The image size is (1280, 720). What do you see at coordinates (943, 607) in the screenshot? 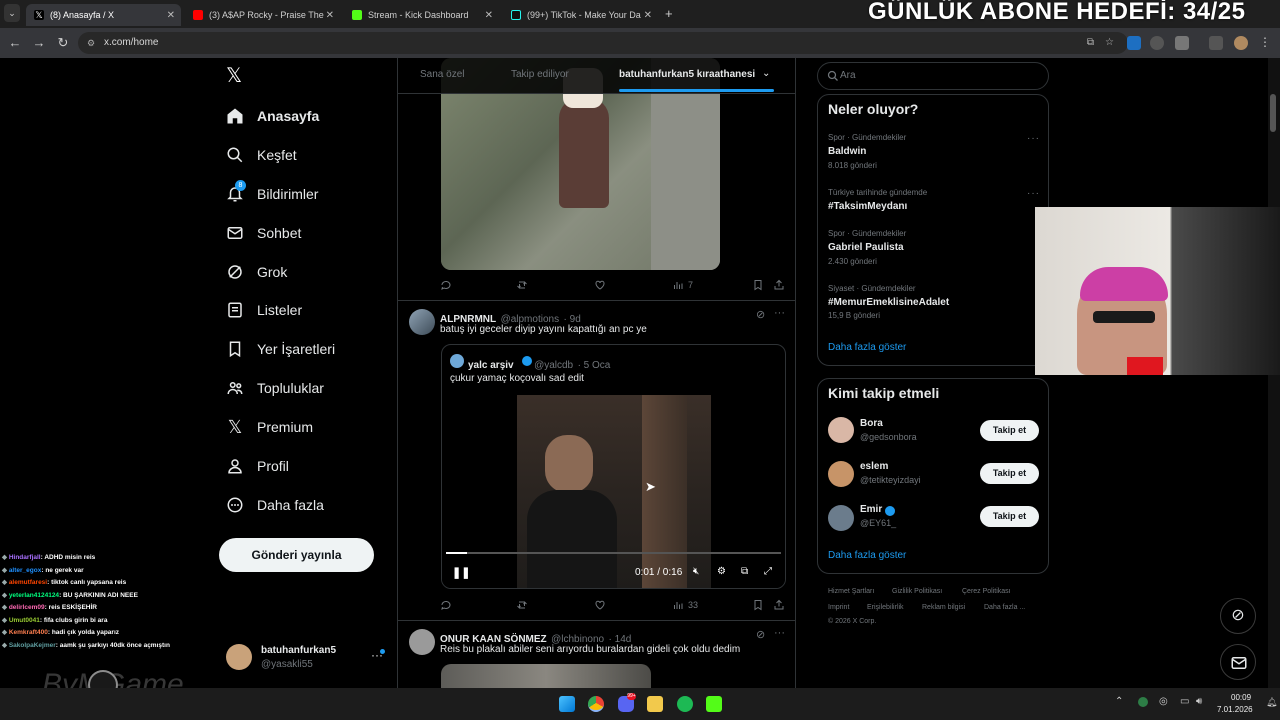
I see `footer-link: Reklam bilgisi` at bounding box center [943, 607].